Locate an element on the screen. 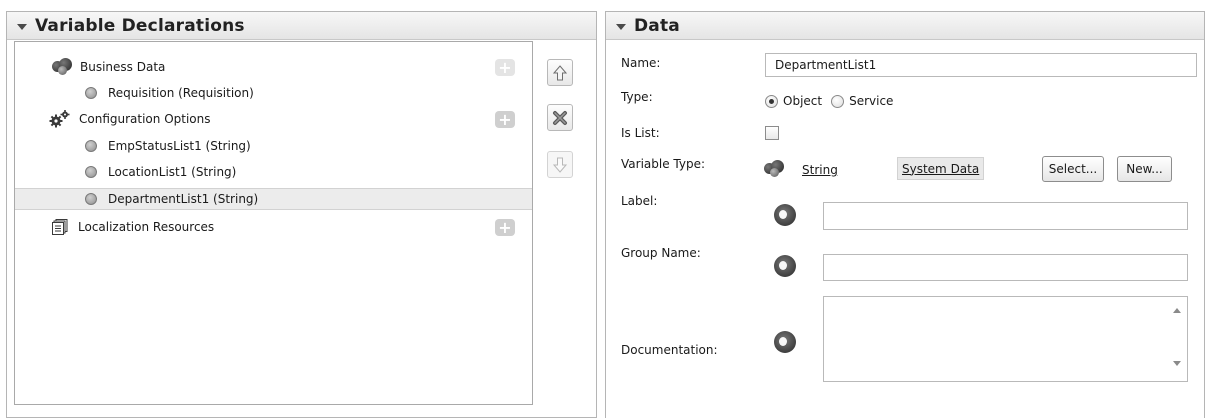 The height and width of the screenshot is (418, 1215). tree-item-label: Business Data is located at coordinates (123, 67).